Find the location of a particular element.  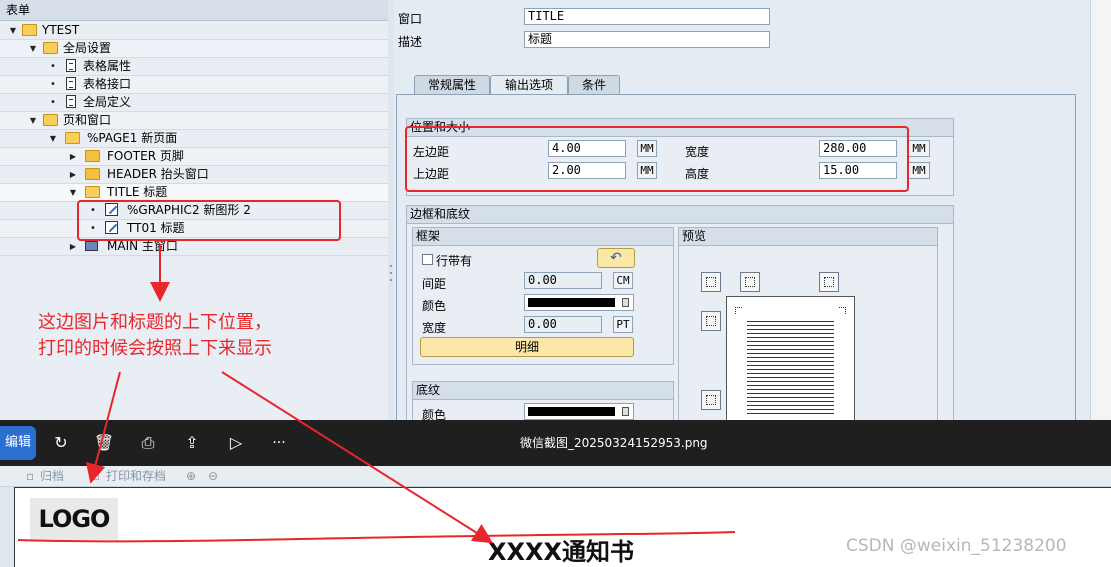

tab-general-attributes: 常规属性 is located at coordinates (452, 84).